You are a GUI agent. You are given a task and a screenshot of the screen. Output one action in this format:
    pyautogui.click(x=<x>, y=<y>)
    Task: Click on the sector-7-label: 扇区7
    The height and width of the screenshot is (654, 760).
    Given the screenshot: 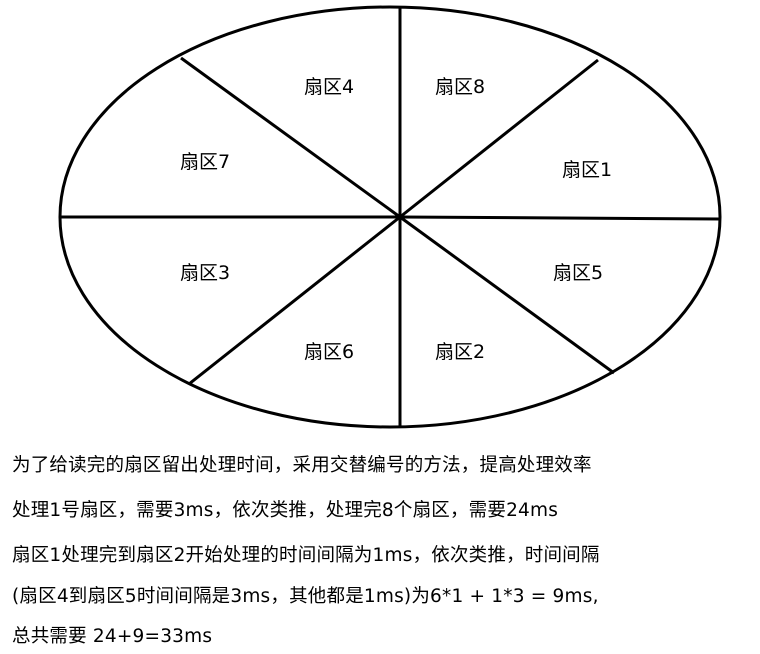 What is the action you would take?
    pyautogui.click(x=205, y=162)
    